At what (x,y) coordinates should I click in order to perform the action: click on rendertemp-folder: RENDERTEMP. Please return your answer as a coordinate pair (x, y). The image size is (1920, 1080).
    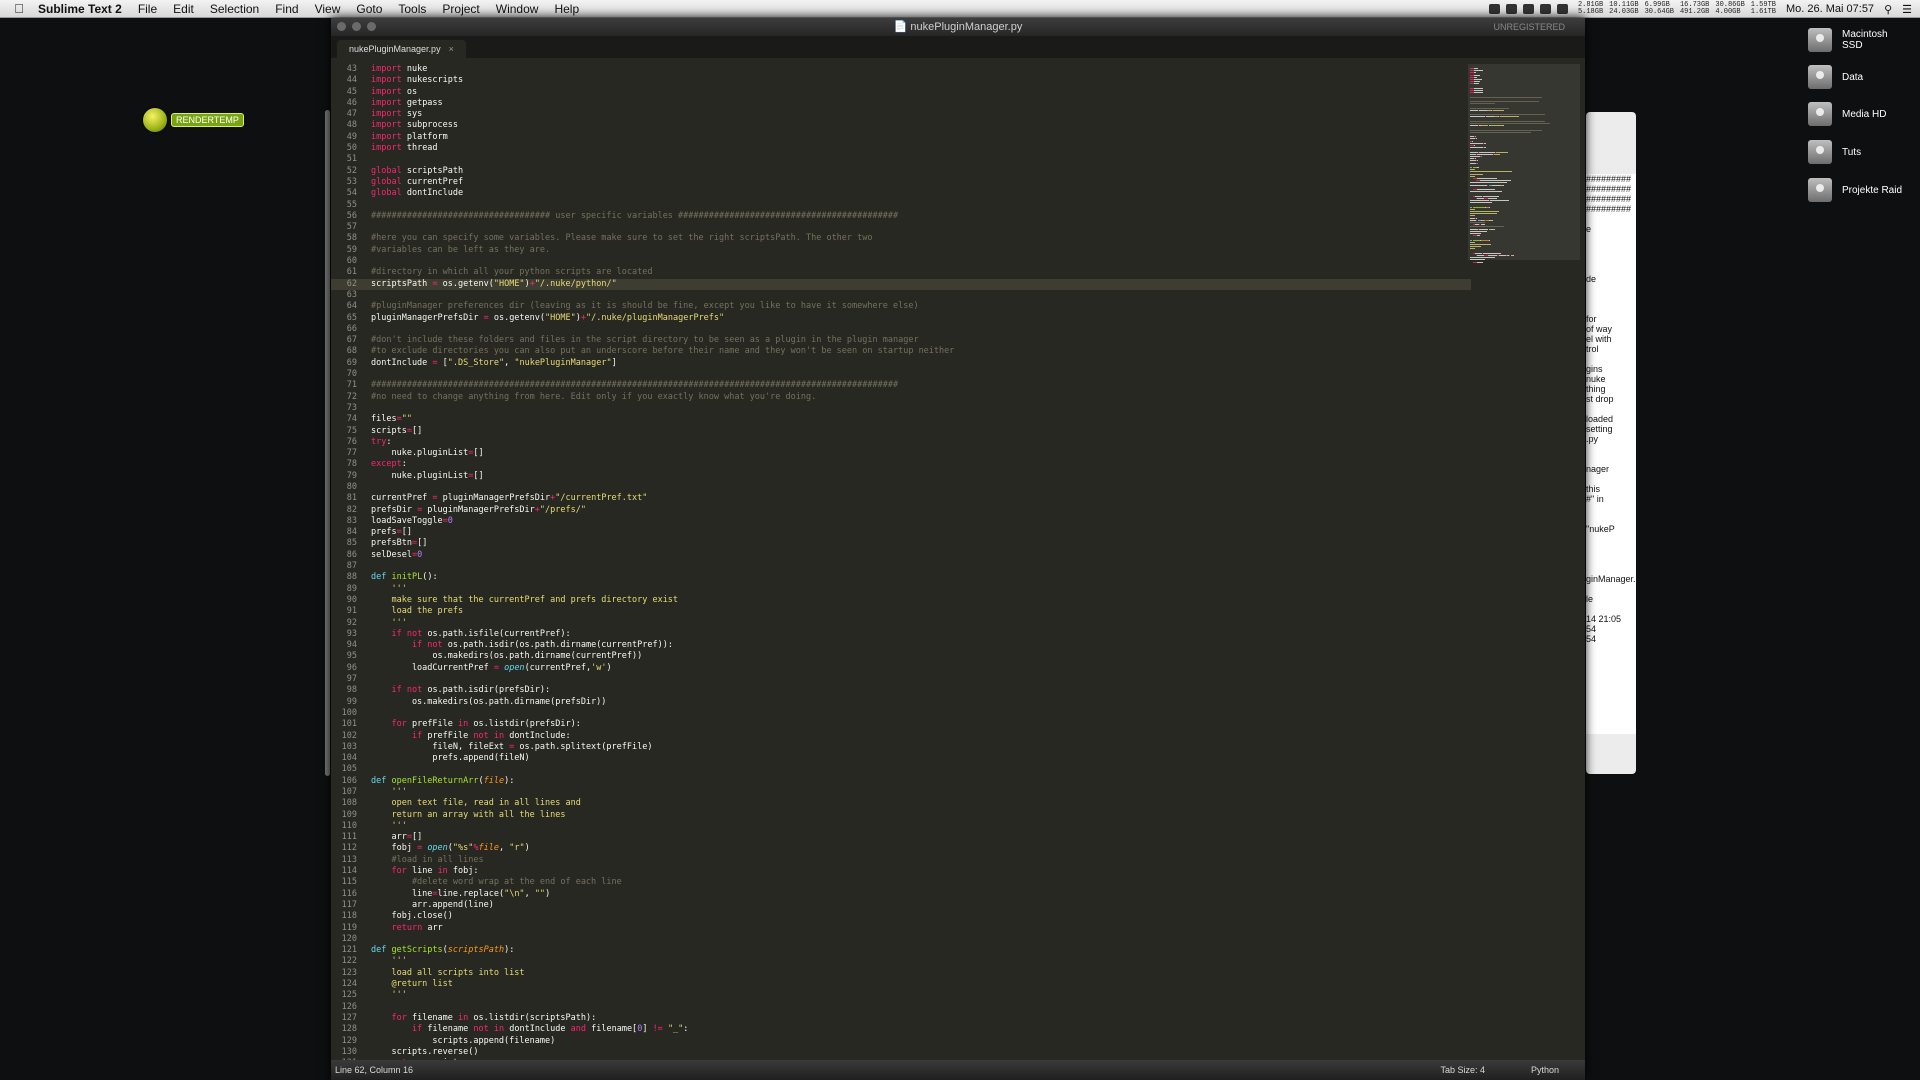
    Looking at the image, I should click on (193, 120).